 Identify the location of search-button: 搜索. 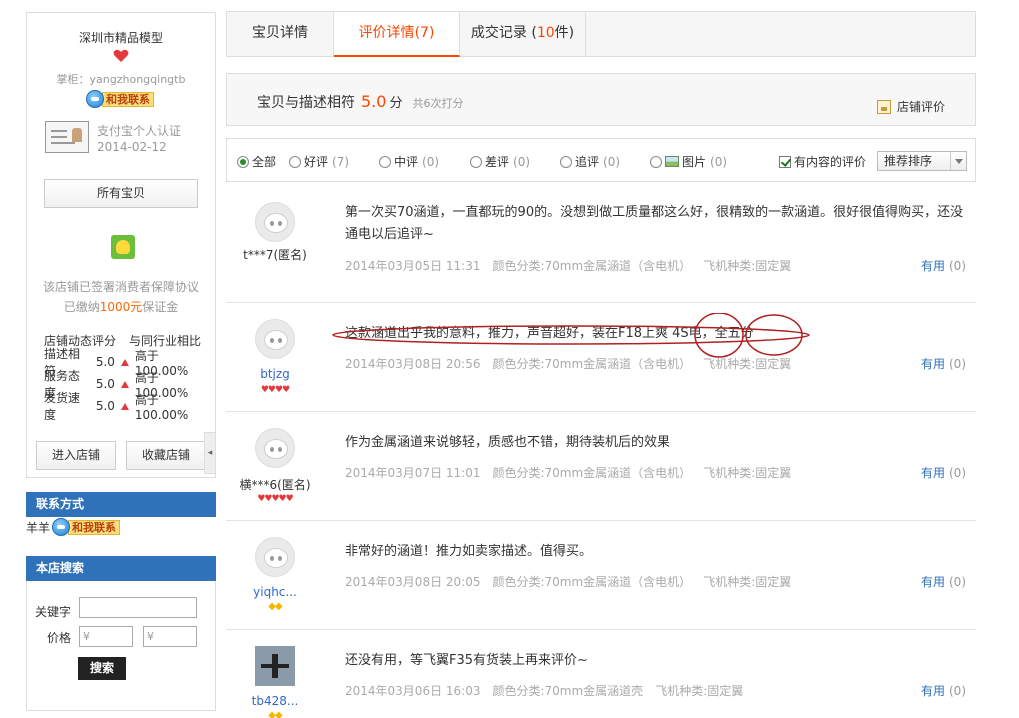
(102, 668).